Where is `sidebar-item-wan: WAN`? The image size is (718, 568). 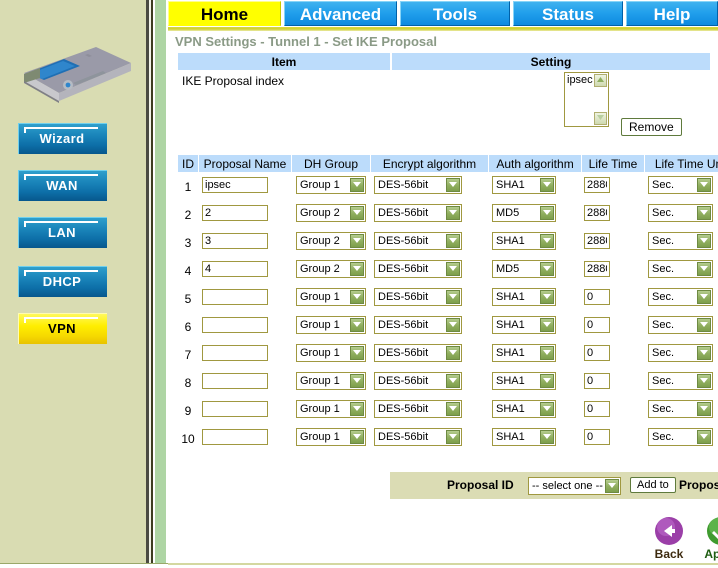
sidebar-item-wan: WAN is located at coordinates (64, 187).